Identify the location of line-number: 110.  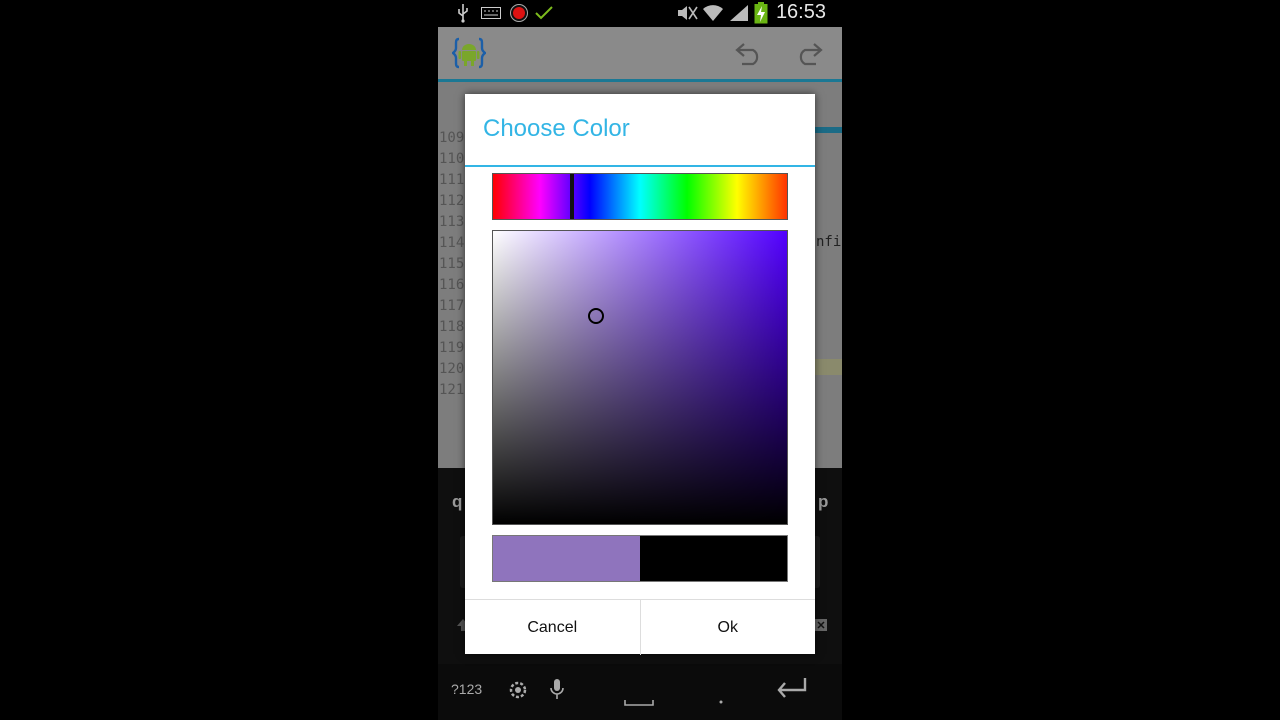
(452, 159).